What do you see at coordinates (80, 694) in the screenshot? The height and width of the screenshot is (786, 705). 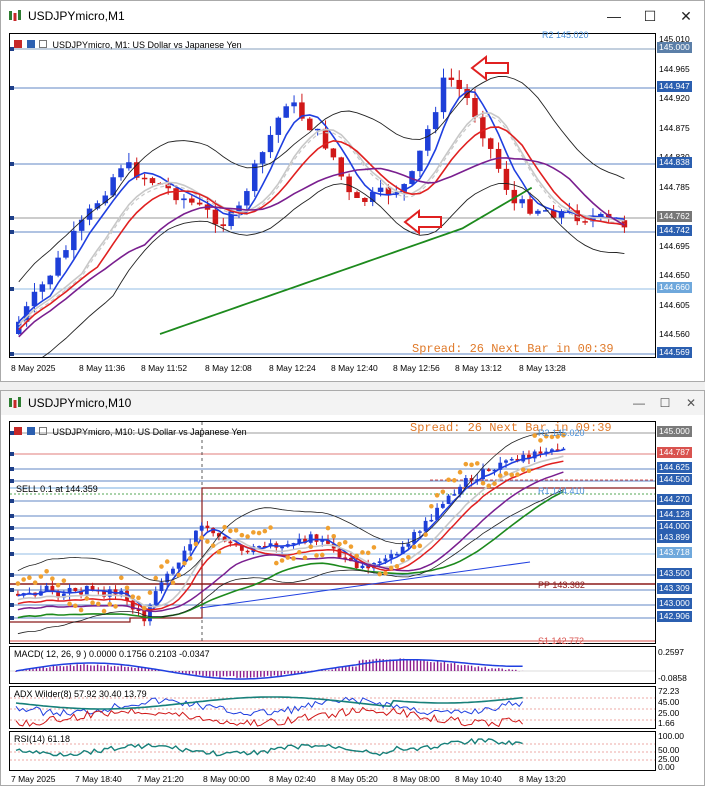 I see `adx-label: ADX Wilder(8) 57.92 30.40 13.79` at bounding box center [80, 694].